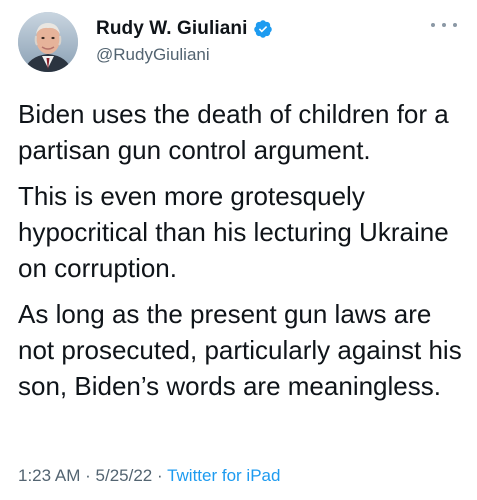 Image resolution: width=477 pixels, height=500 pixels. What do you see at coordinates (124, 475) in the screenshot?
I see `tweet-date: 5/25/22` at bounding box center [124, 475].